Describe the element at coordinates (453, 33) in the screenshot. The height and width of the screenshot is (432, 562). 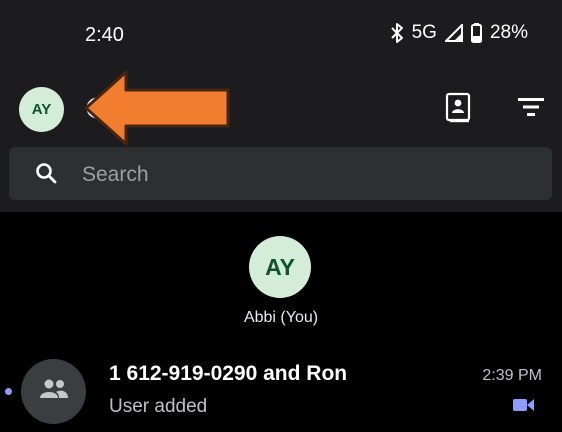
I see `signal-icon` at that location.